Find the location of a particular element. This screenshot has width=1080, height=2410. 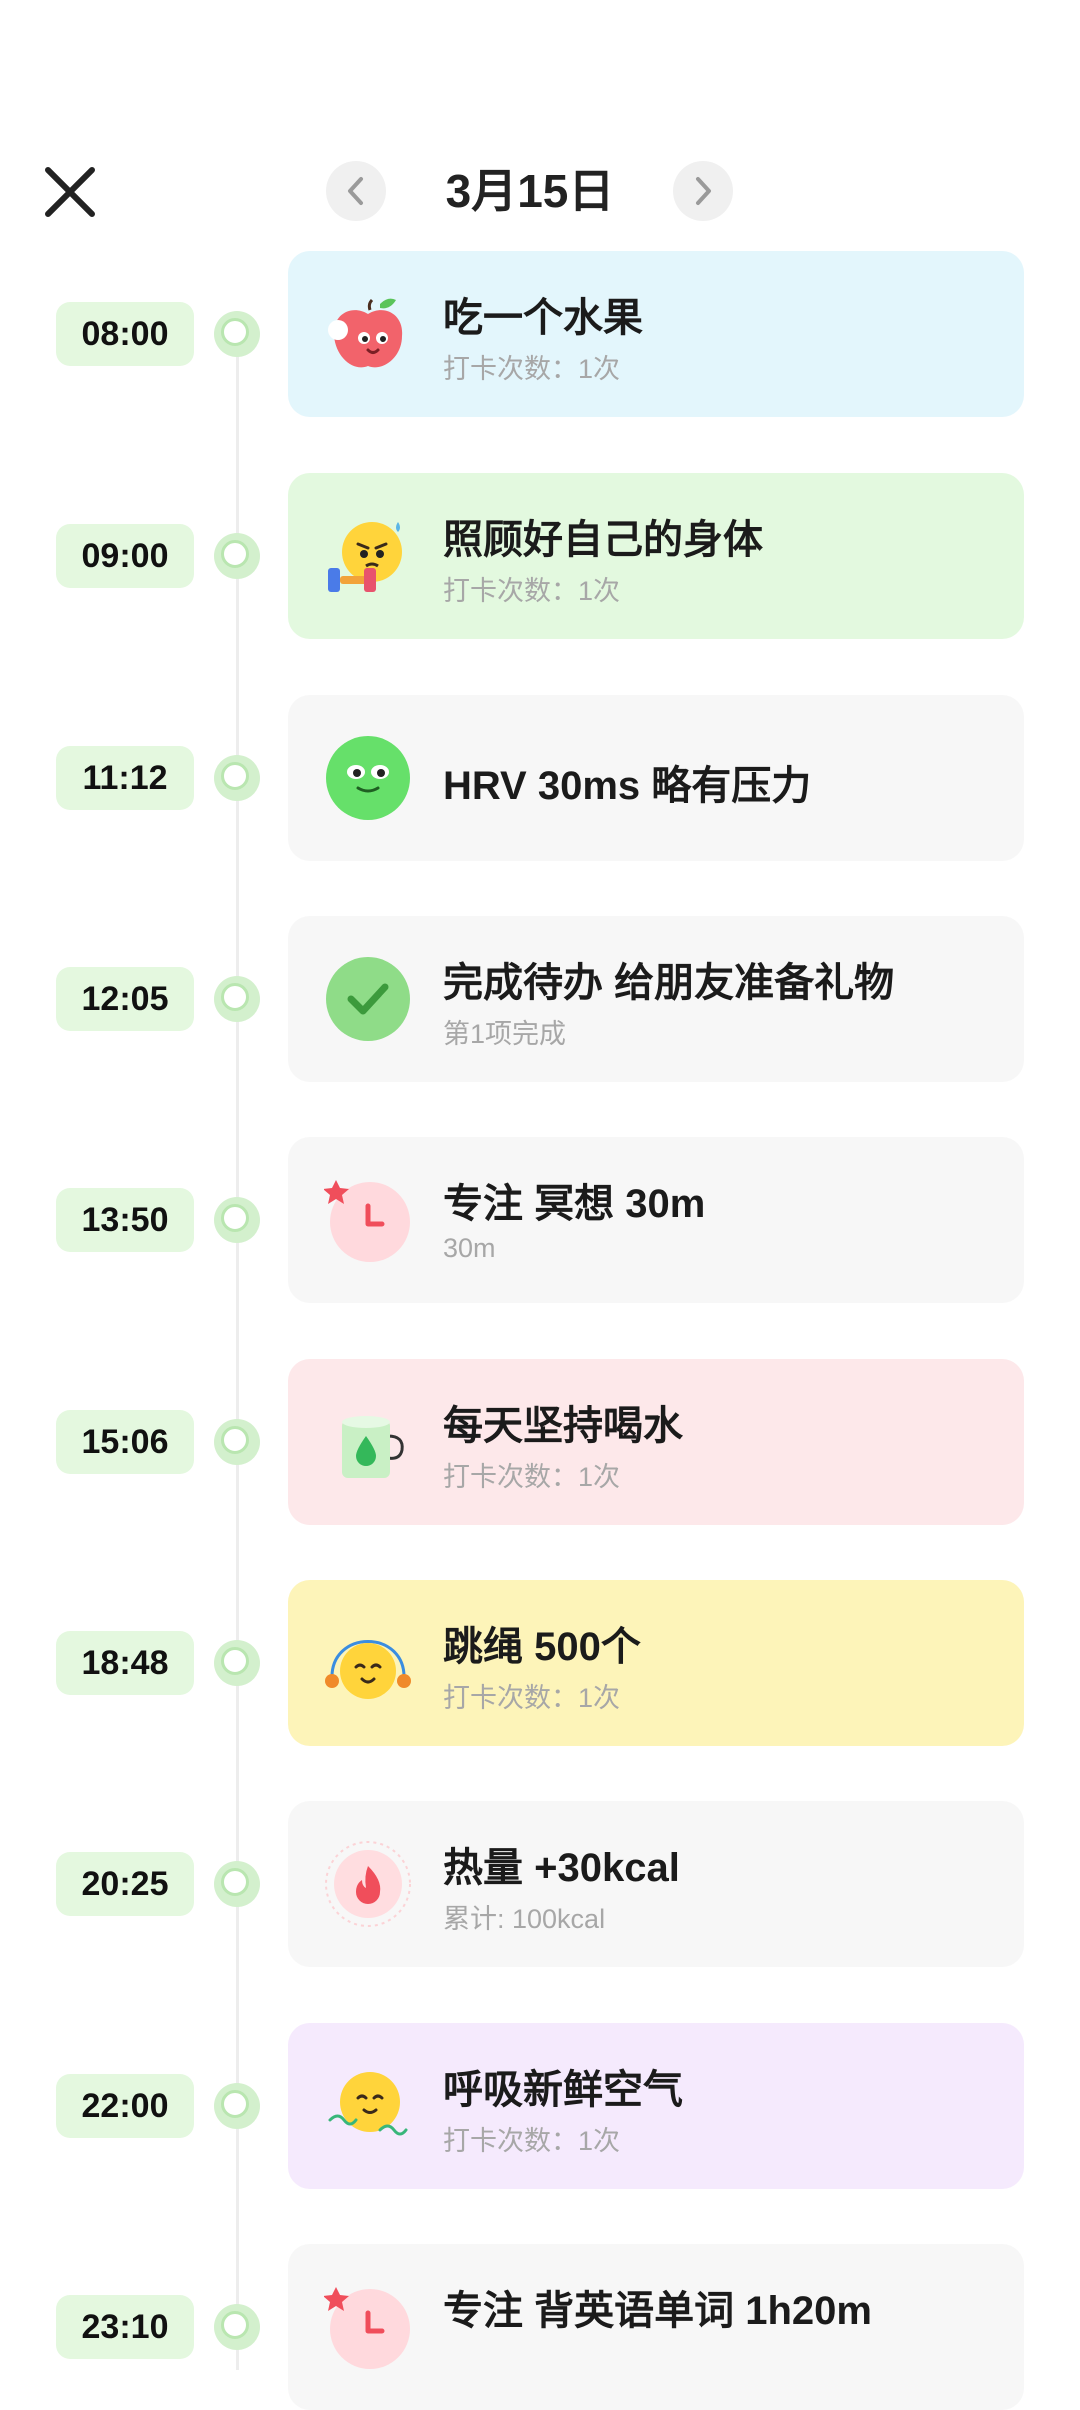

entry-card: 完成待办 给朋友准备礼物 第1项完成 is located at coordinates (656, 999).